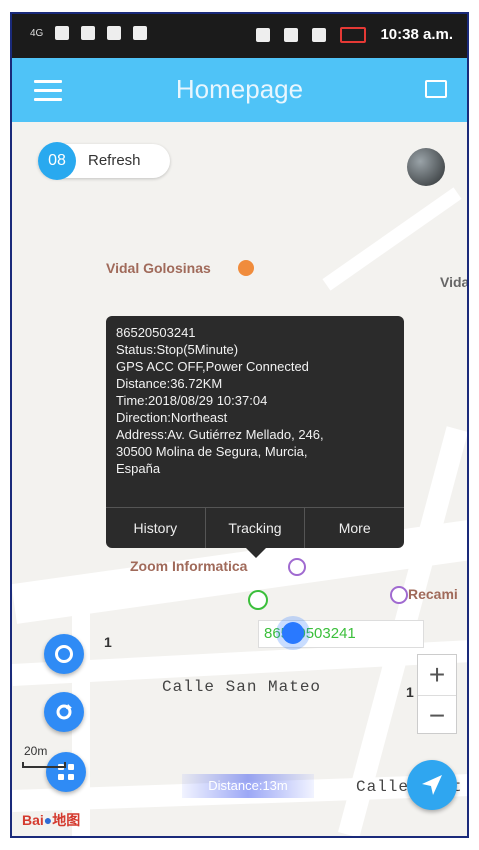  Describe the element at coordinates (291, 34) in the screenshot. I see `vibrate-icon` at that location.